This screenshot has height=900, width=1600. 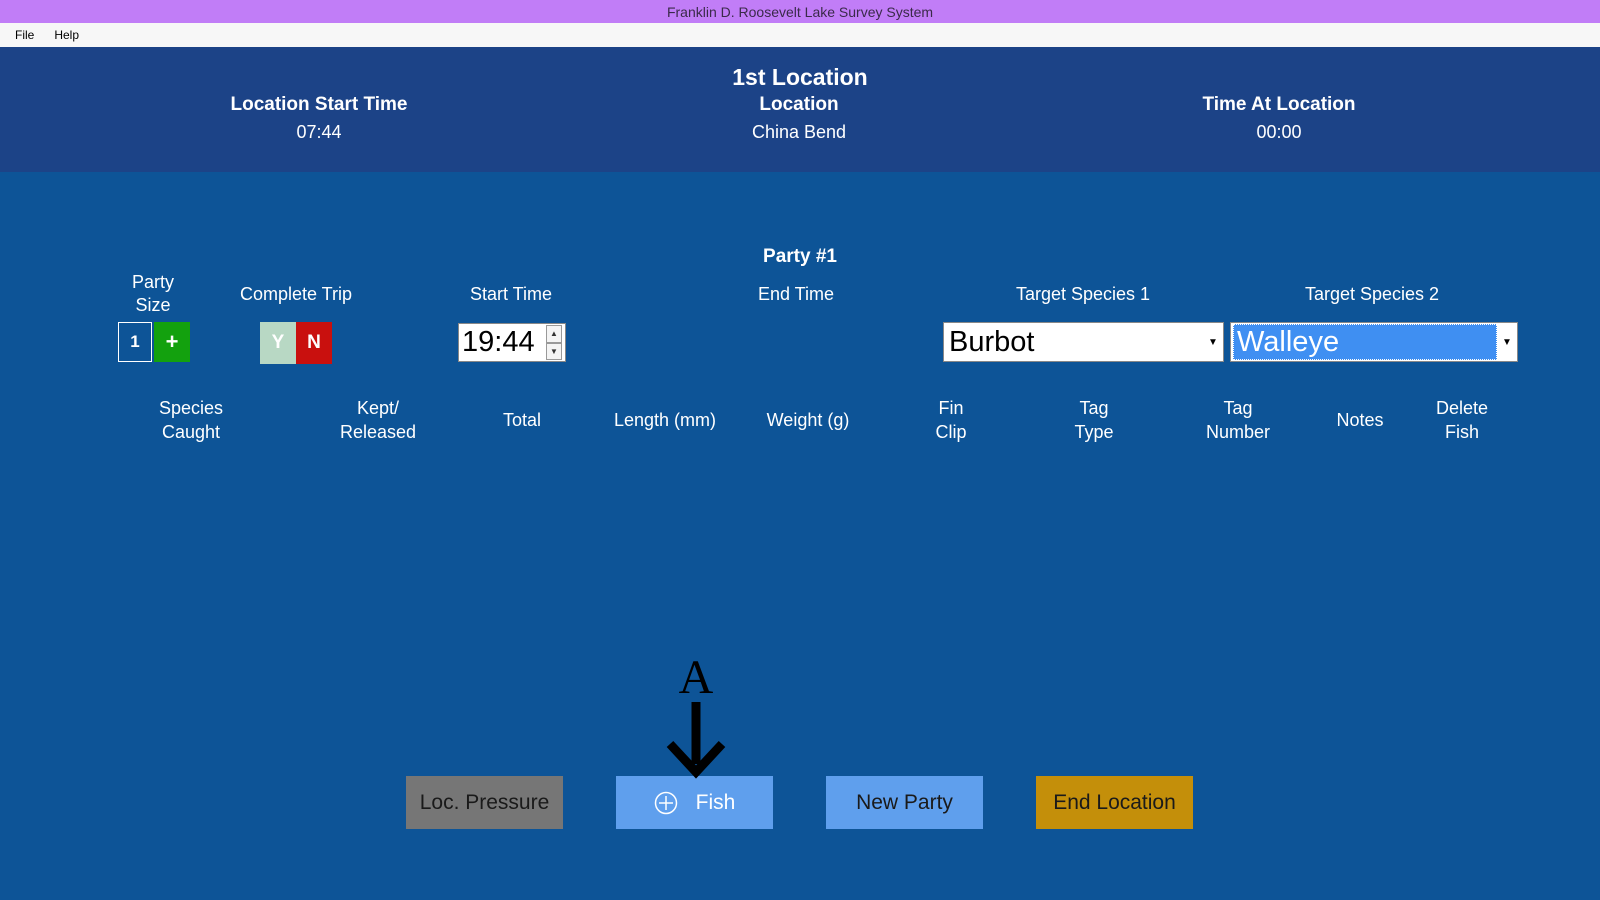 What do you see at coordinates (800, 77) in the screenshot?
I see `location-ordinal-title: 1st Location` at bounding box center [800, 77].